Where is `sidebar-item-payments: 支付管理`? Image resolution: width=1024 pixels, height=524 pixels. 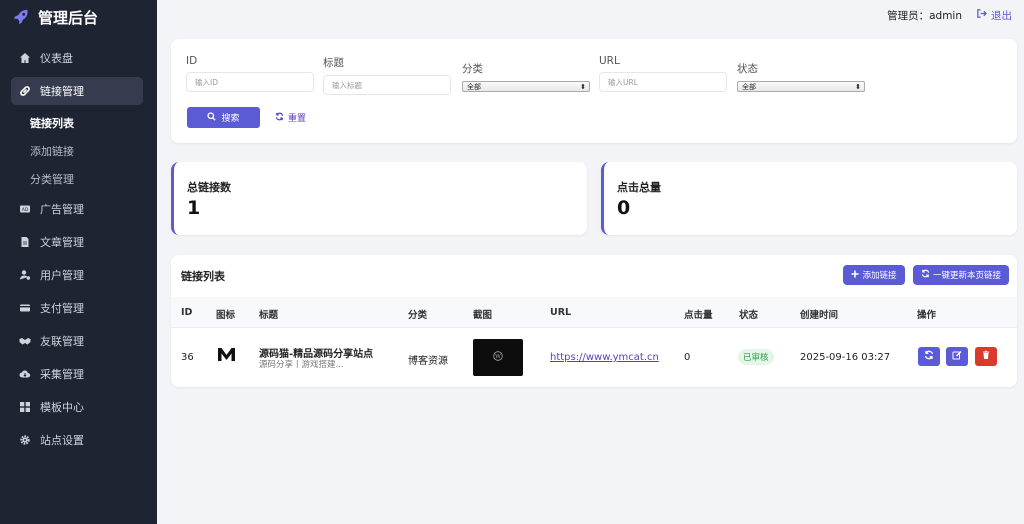
sidebar-item-payments: 支付管理 is located at coordinates (77, 308).